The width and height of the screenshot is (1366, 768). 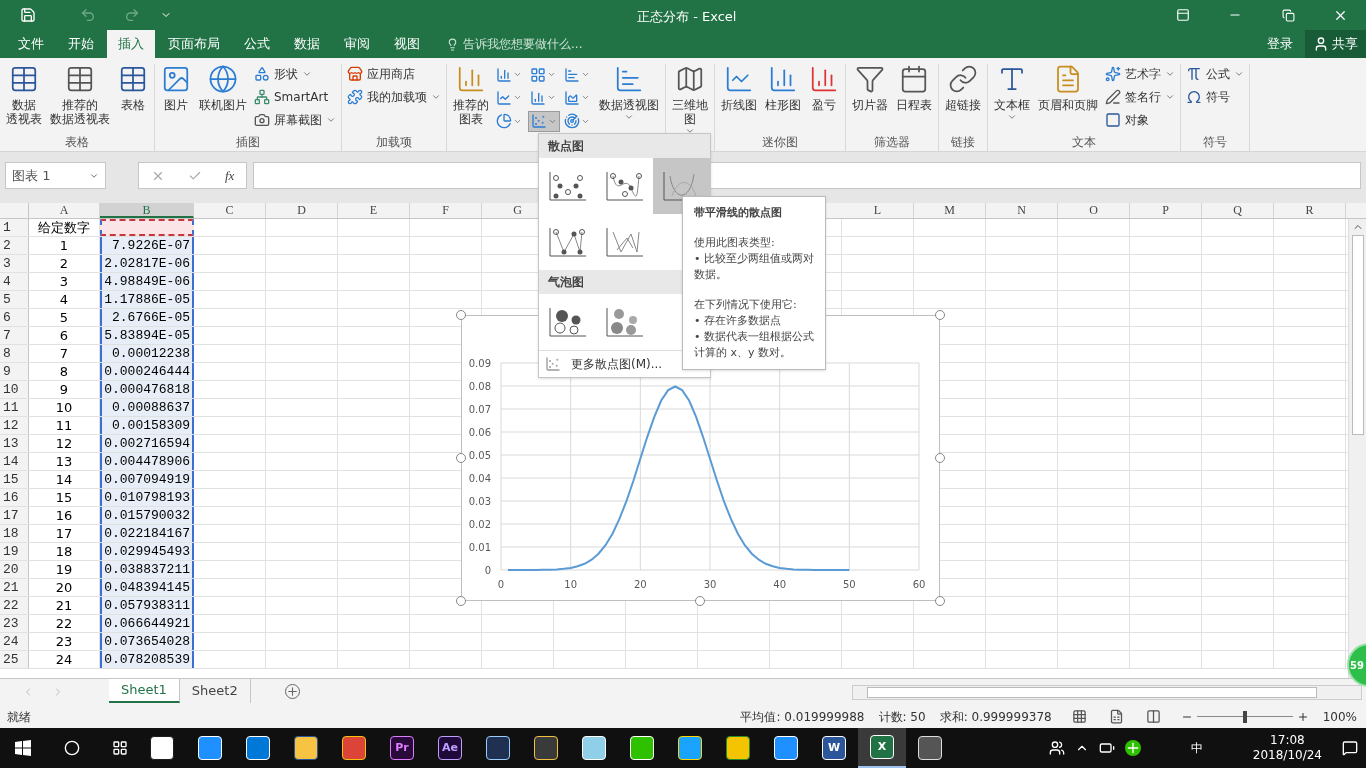 What do you see at coordinates (834, 748) in the screenshot?
I see `taskbar-app: W` at bounding box center [834, 748].